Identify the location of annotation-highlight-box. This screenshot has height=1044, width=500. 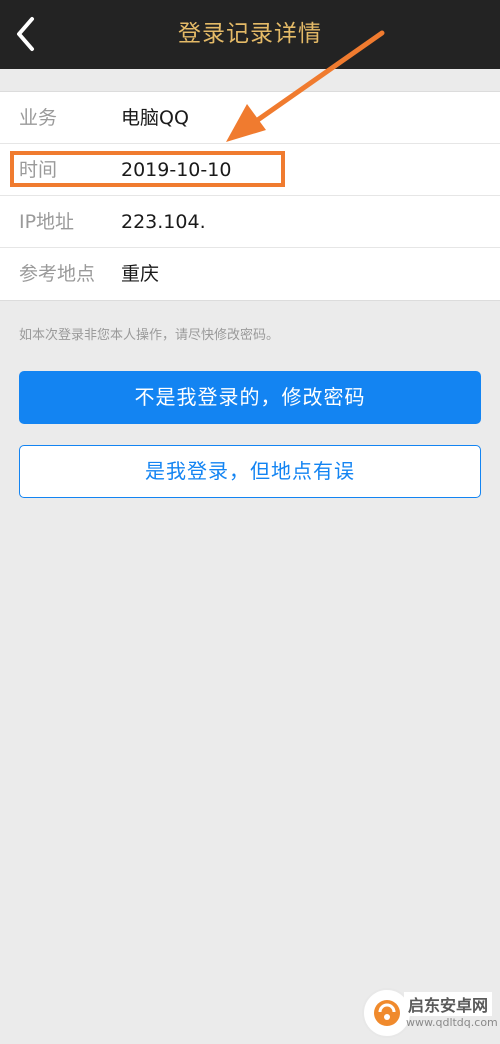
(147, 169).